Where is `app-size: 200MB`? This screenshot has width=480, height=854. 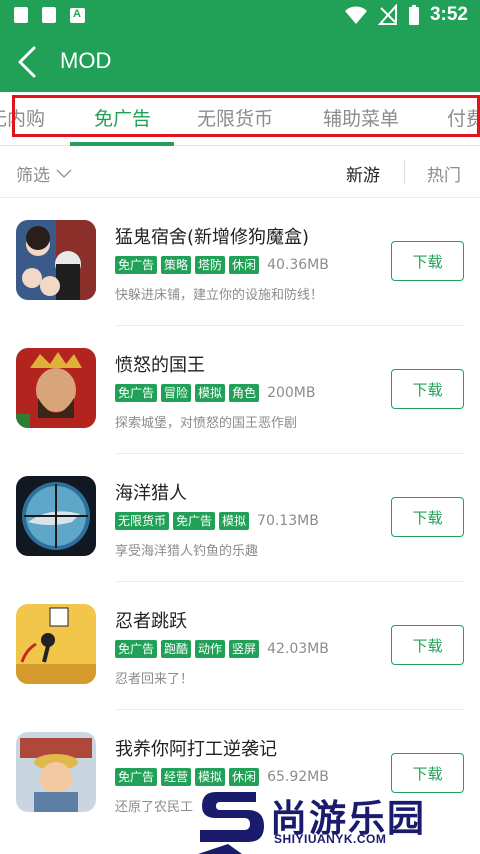 app-size: 200MB is located at coordinates (291, 393).